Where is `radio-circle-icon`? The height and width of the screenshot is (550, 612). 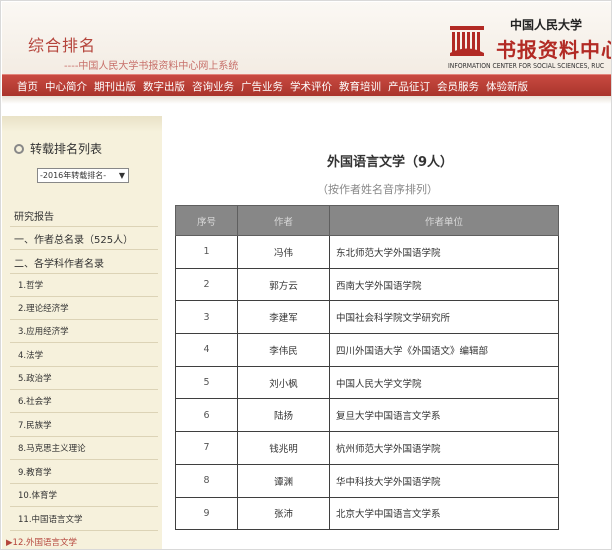 radio-circle-icon is located at coordinates (19, 149).